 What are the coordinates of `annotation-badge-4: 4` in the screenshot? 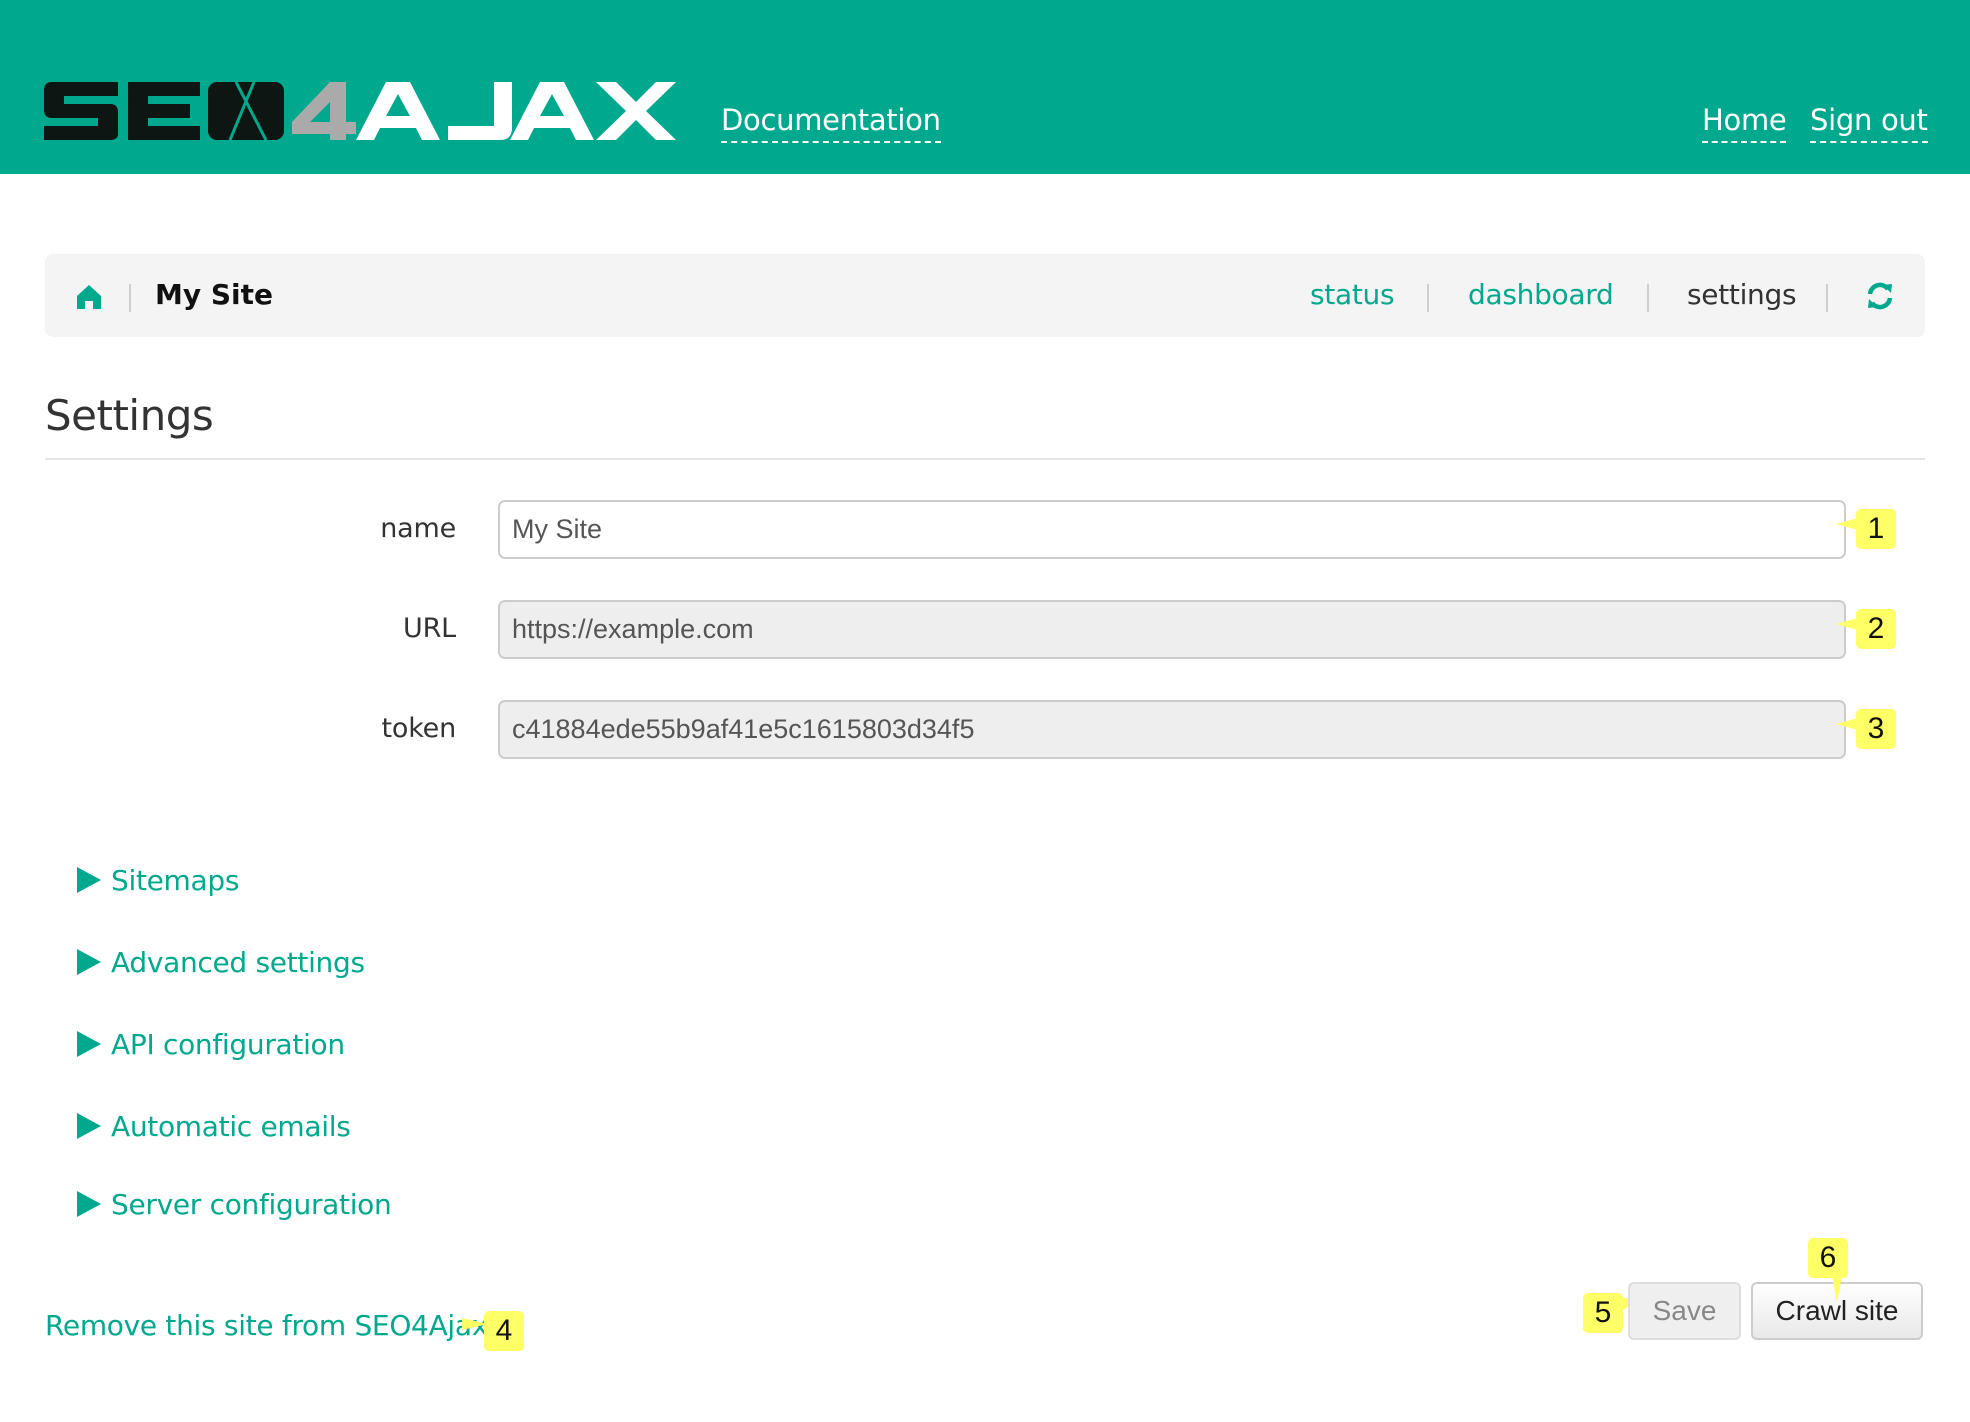 It's located at (504, 1331).